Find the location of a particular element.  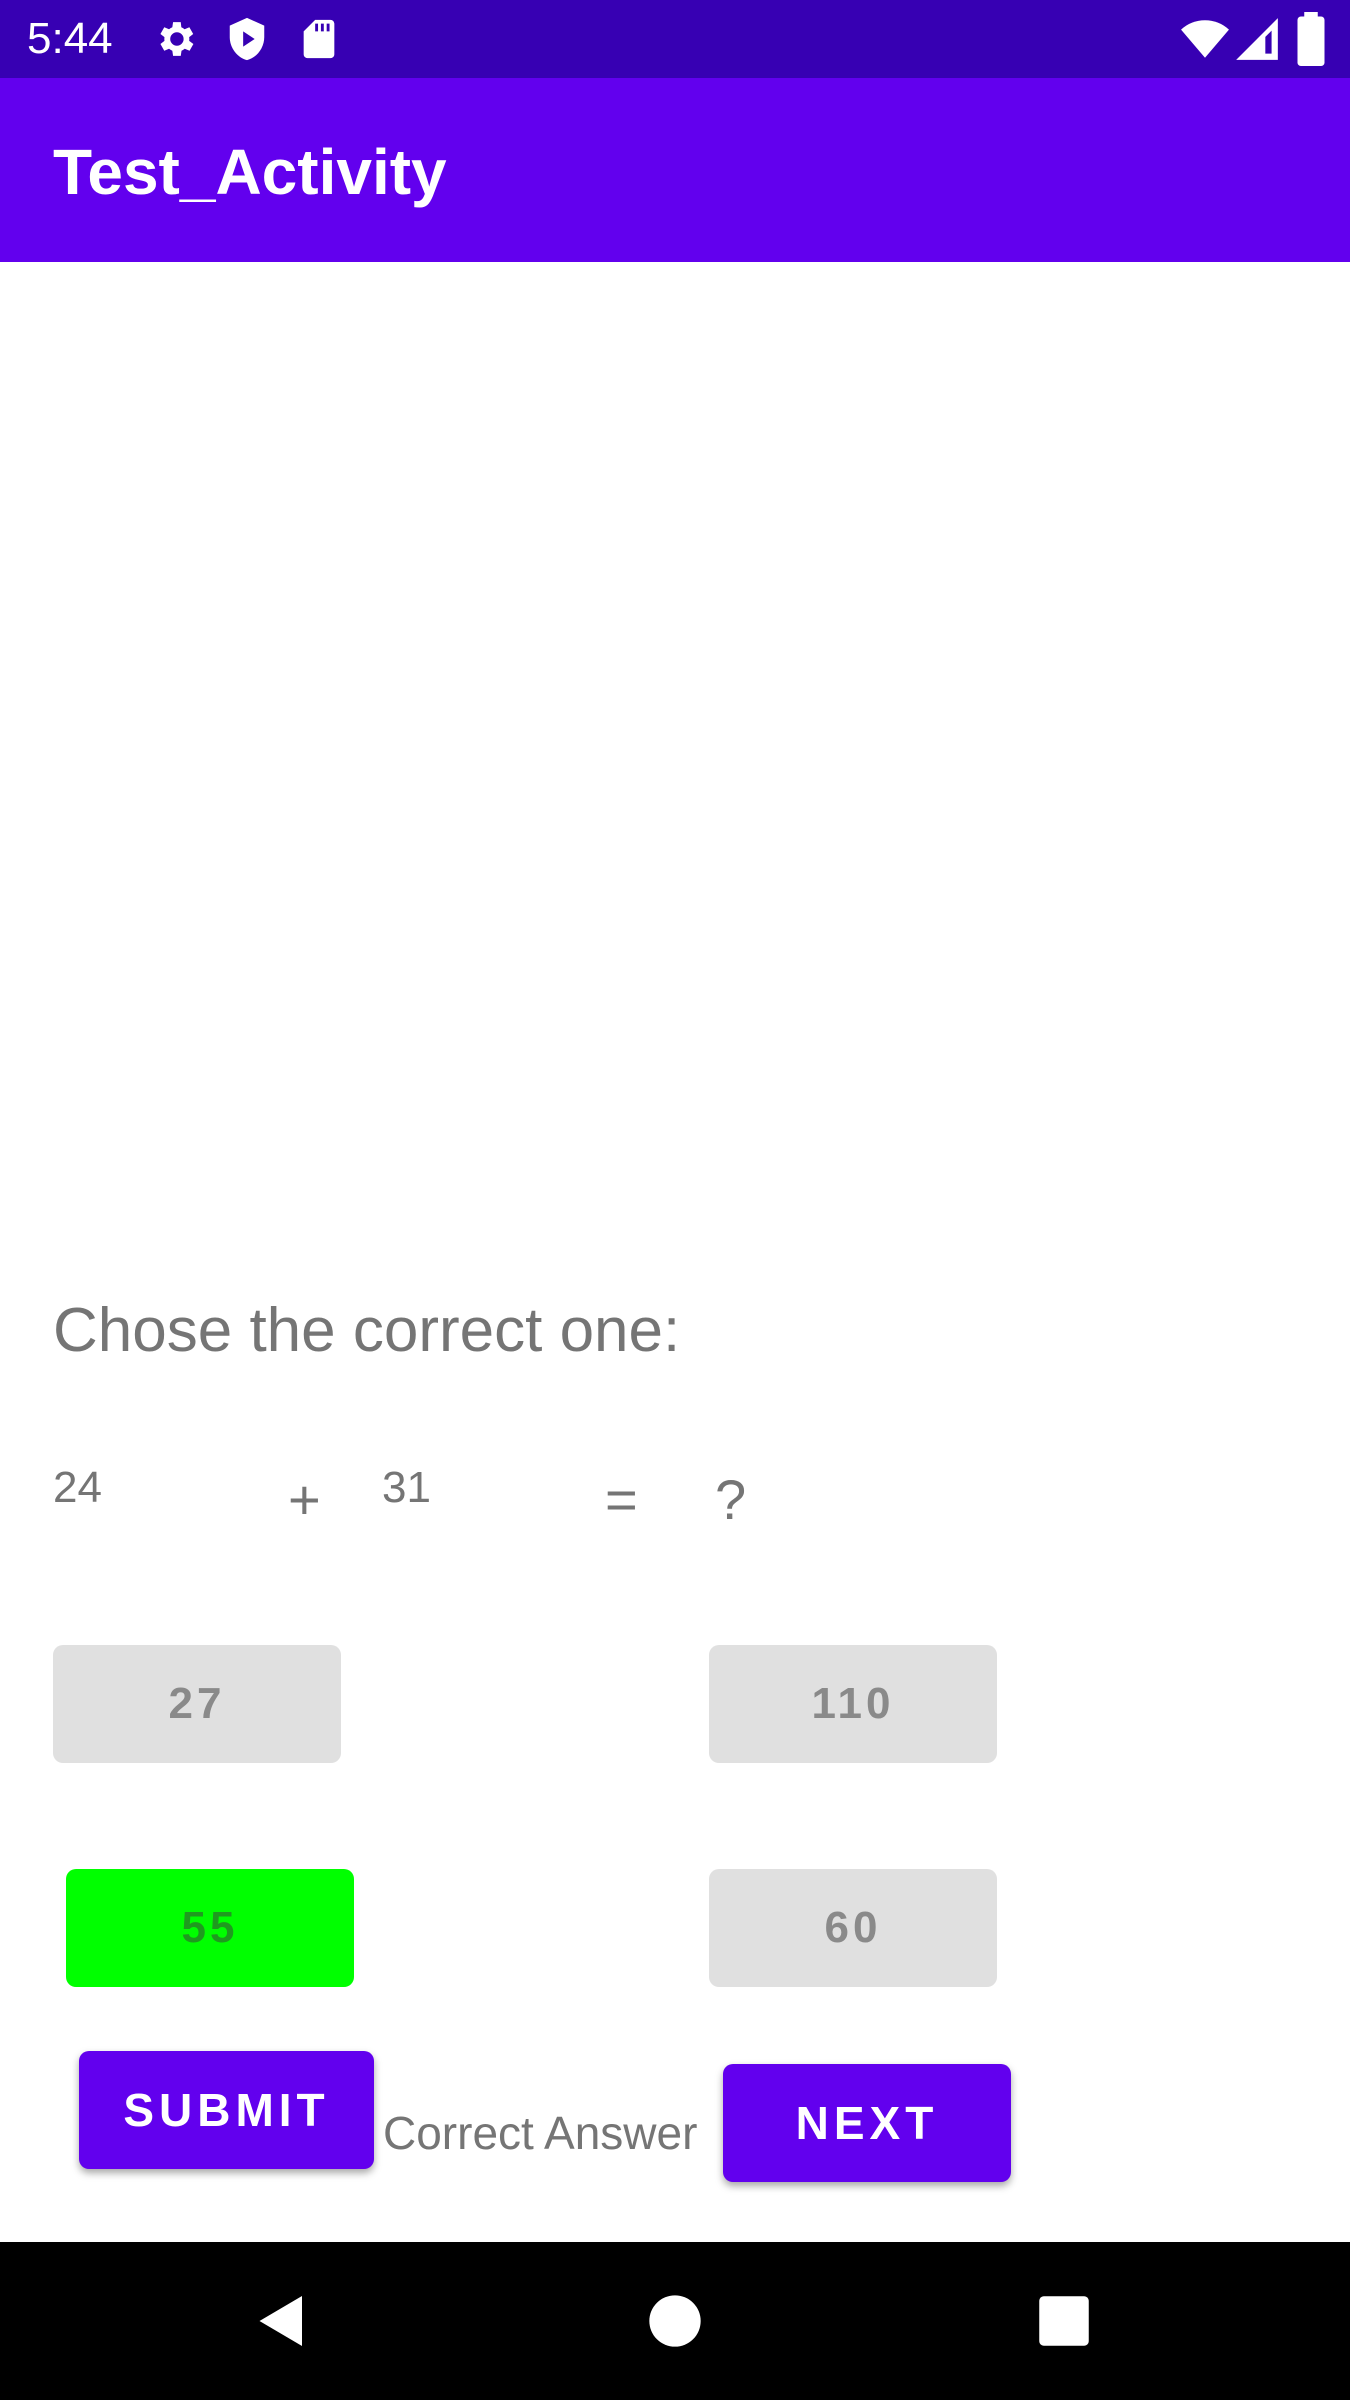

option-button-1: 27 is located at coordinates (197, 1704).